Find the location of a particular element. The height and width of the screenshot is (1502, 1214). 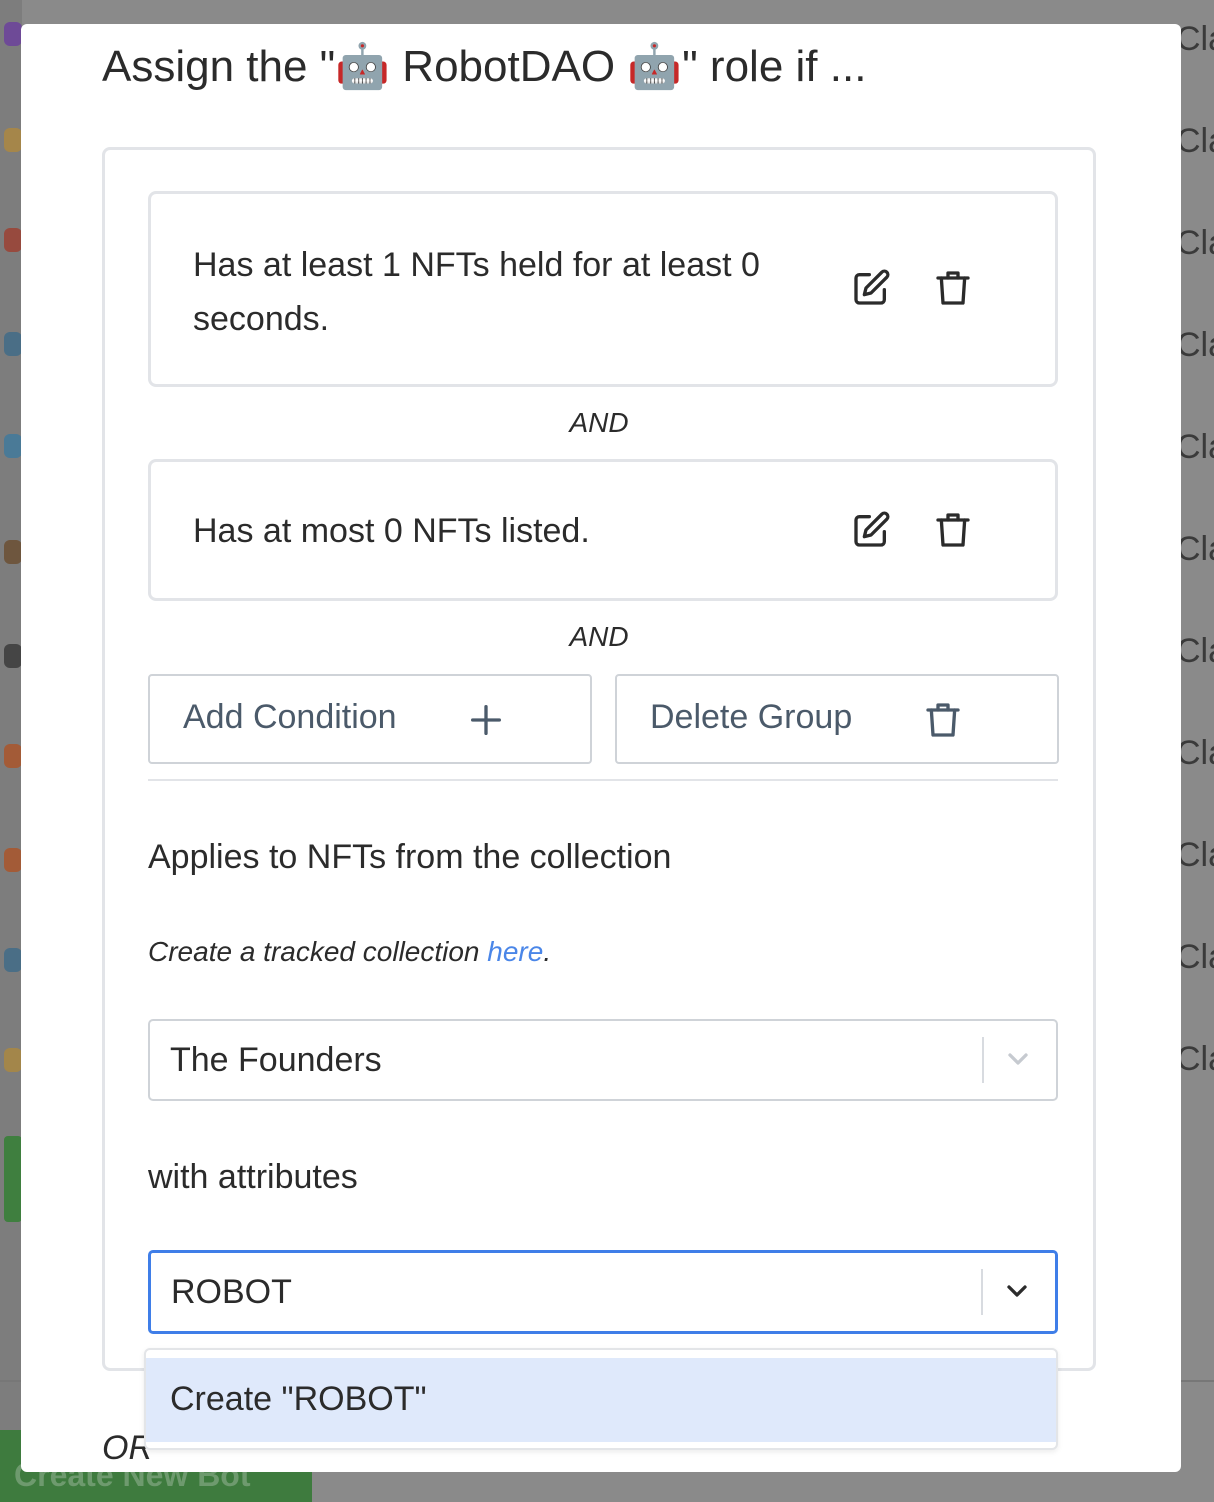

section-divider is located at coordinates (603, 780).